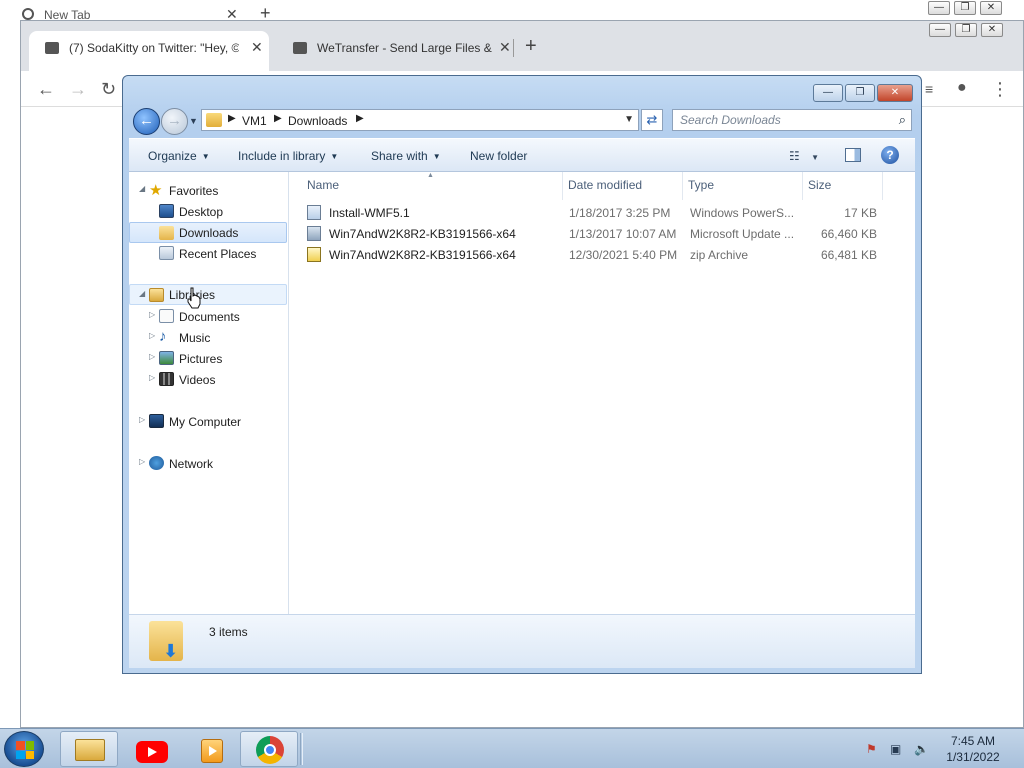 Image resolution: width=1024 pixels, height=768 pixels. What do you see at coordinates (629, 119) in the screenshot?
I see `address-dropdown-icon: ▼` at bounding box center [629, 119].